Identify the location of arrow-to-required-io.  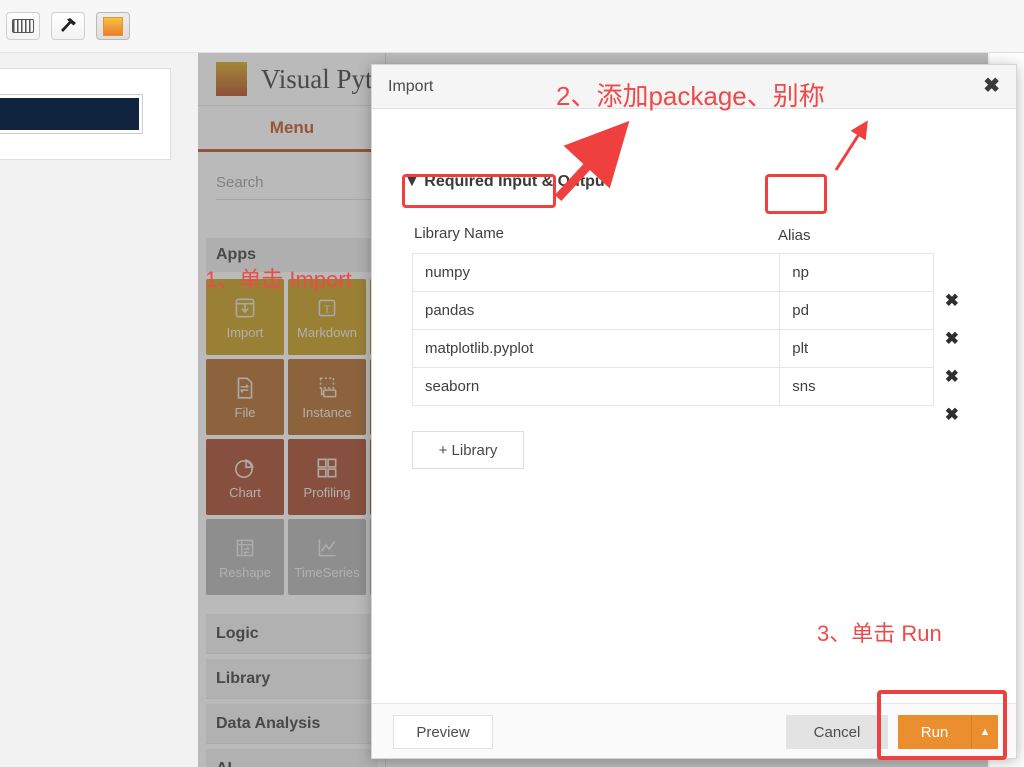
(592, 161).